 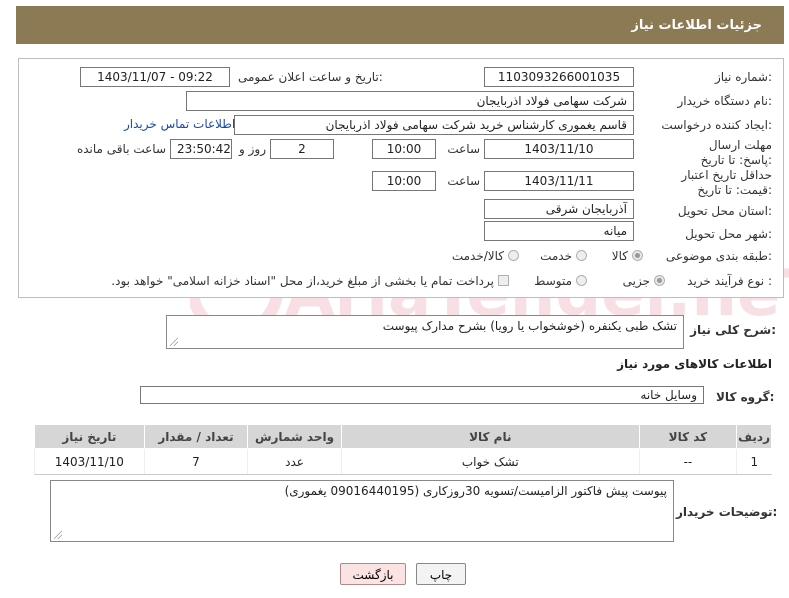 I want to click on days-label: روز و, so click(x=252, y=149).